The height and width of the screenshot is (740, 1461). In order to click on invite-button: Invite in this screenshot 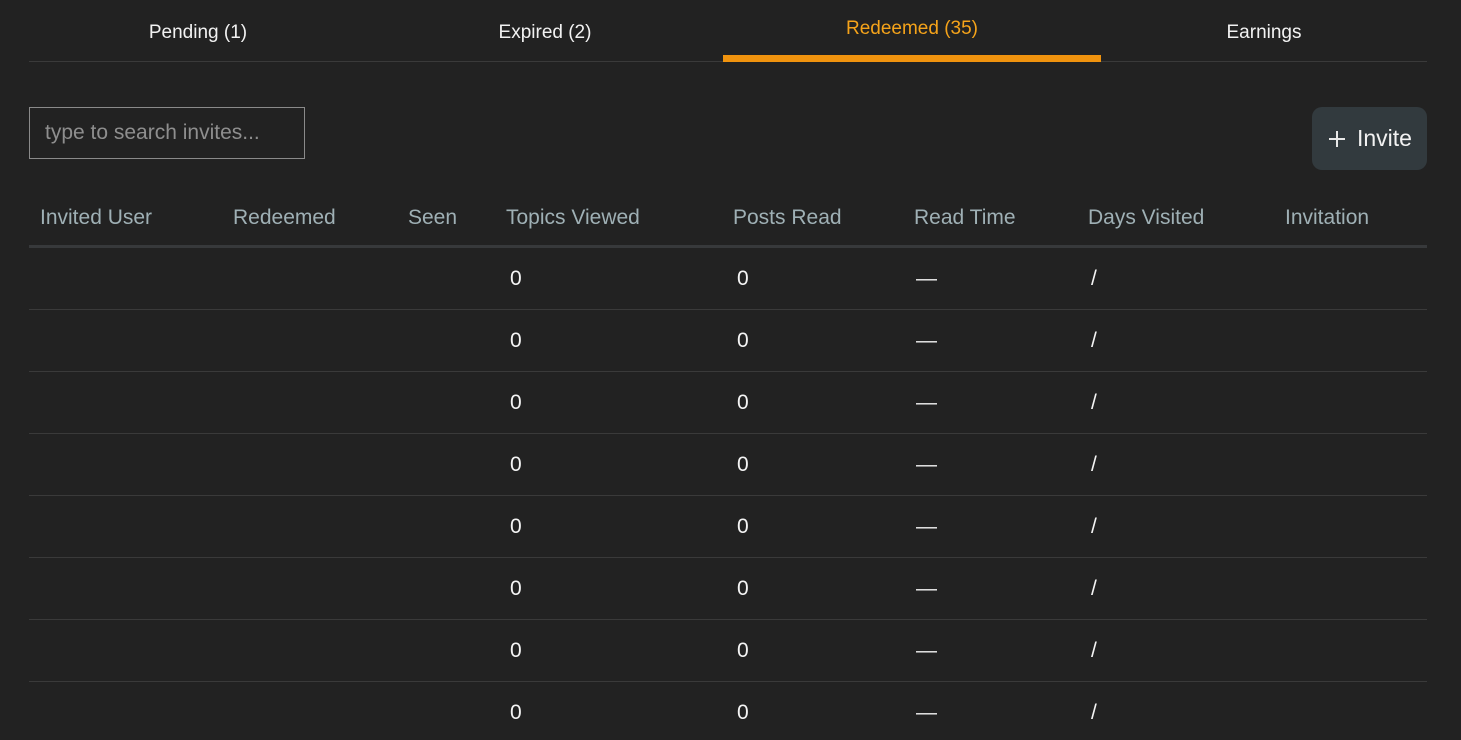, I will do `click(1369, 138)`.